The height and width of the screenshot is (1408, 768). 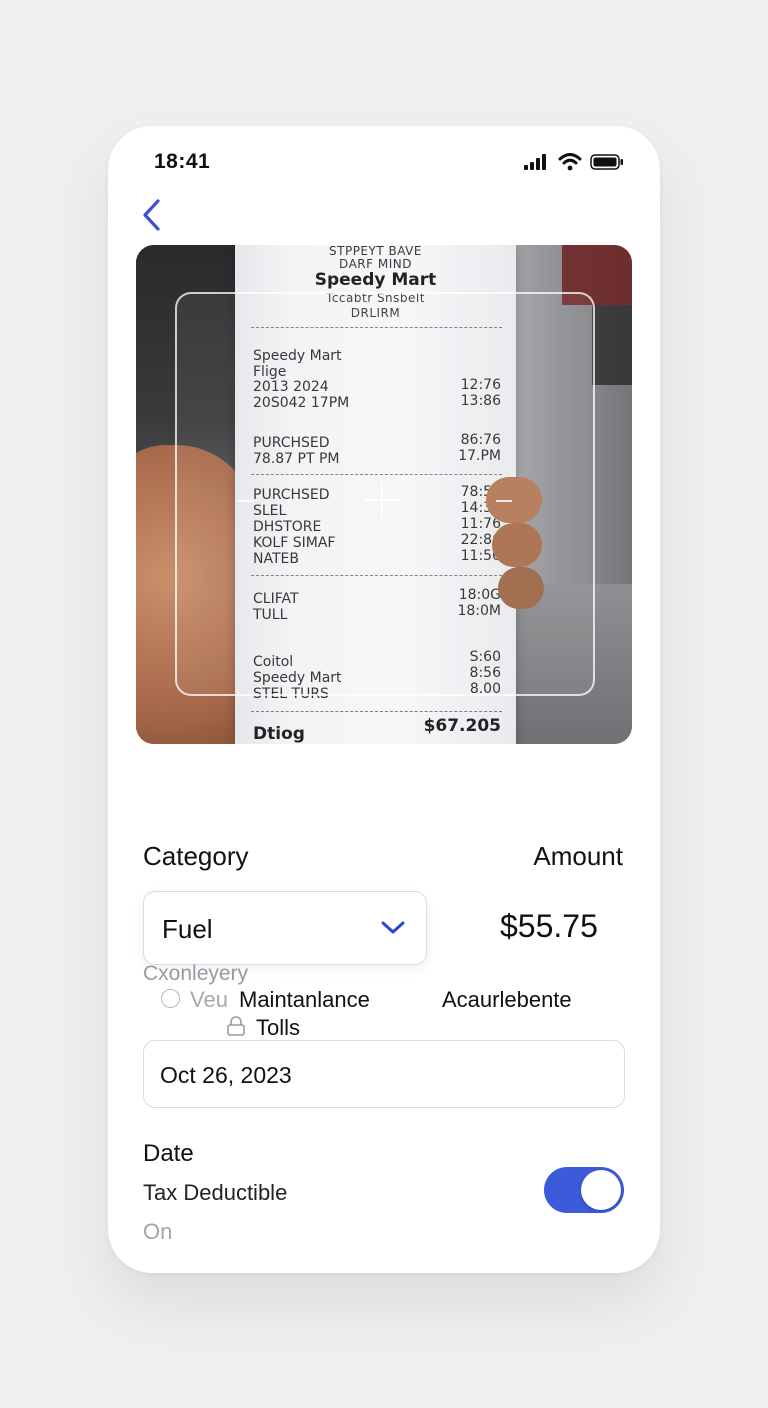 What do you see at coordinates (384, 161) in the screenshot?
I see `status-bar: 18:41` at bounding box center [384, 161].